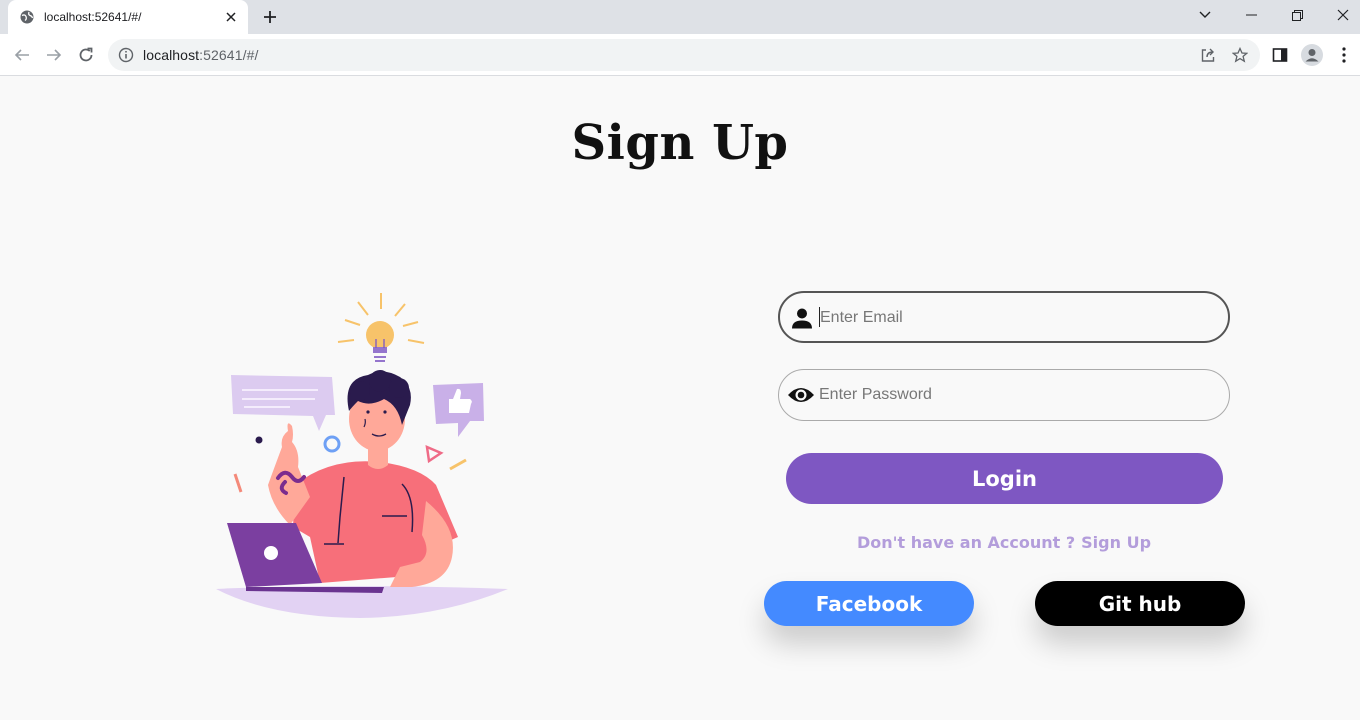  Describe the element at coordinates (1015, 318) in the screenshot. I see `email-input` at that location.